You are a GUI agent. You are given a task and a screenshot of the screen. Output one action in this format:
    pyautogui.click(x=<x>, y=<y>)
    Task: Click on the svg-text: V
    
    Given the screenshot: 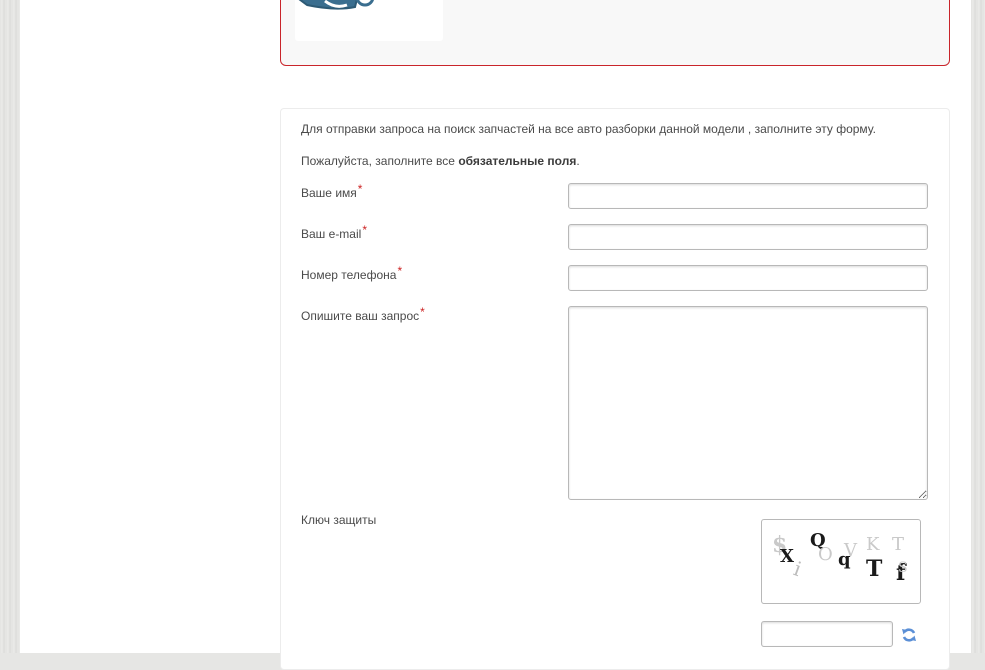 What is the action you would take?
    pyautogui.click(x=850, y=550)
    